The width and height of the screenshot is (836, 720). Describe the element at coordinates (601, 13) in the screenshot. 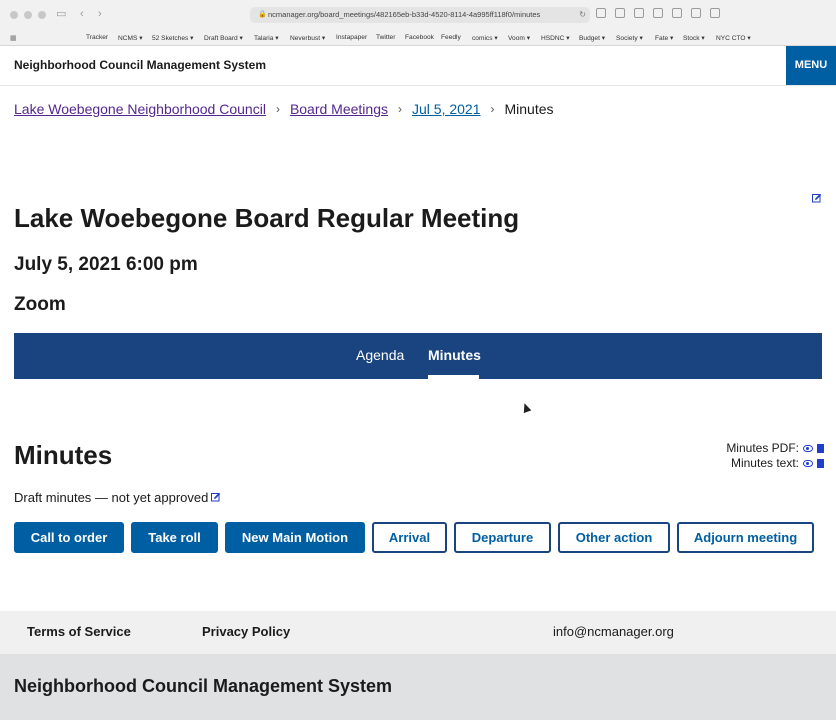

I see `download-icon` at that location.